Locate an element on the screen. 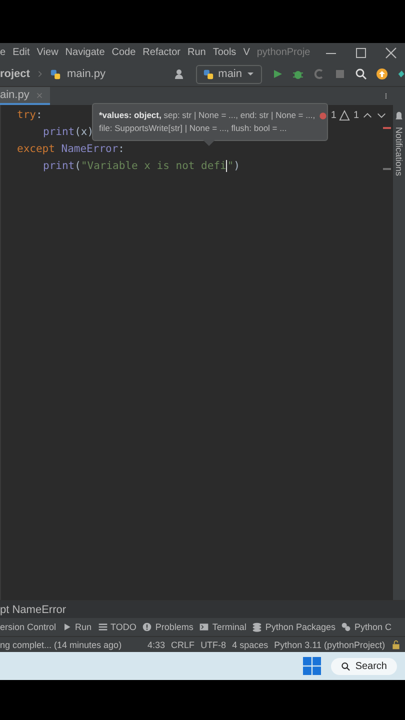  error-marker is located at coordinates (387, 128).